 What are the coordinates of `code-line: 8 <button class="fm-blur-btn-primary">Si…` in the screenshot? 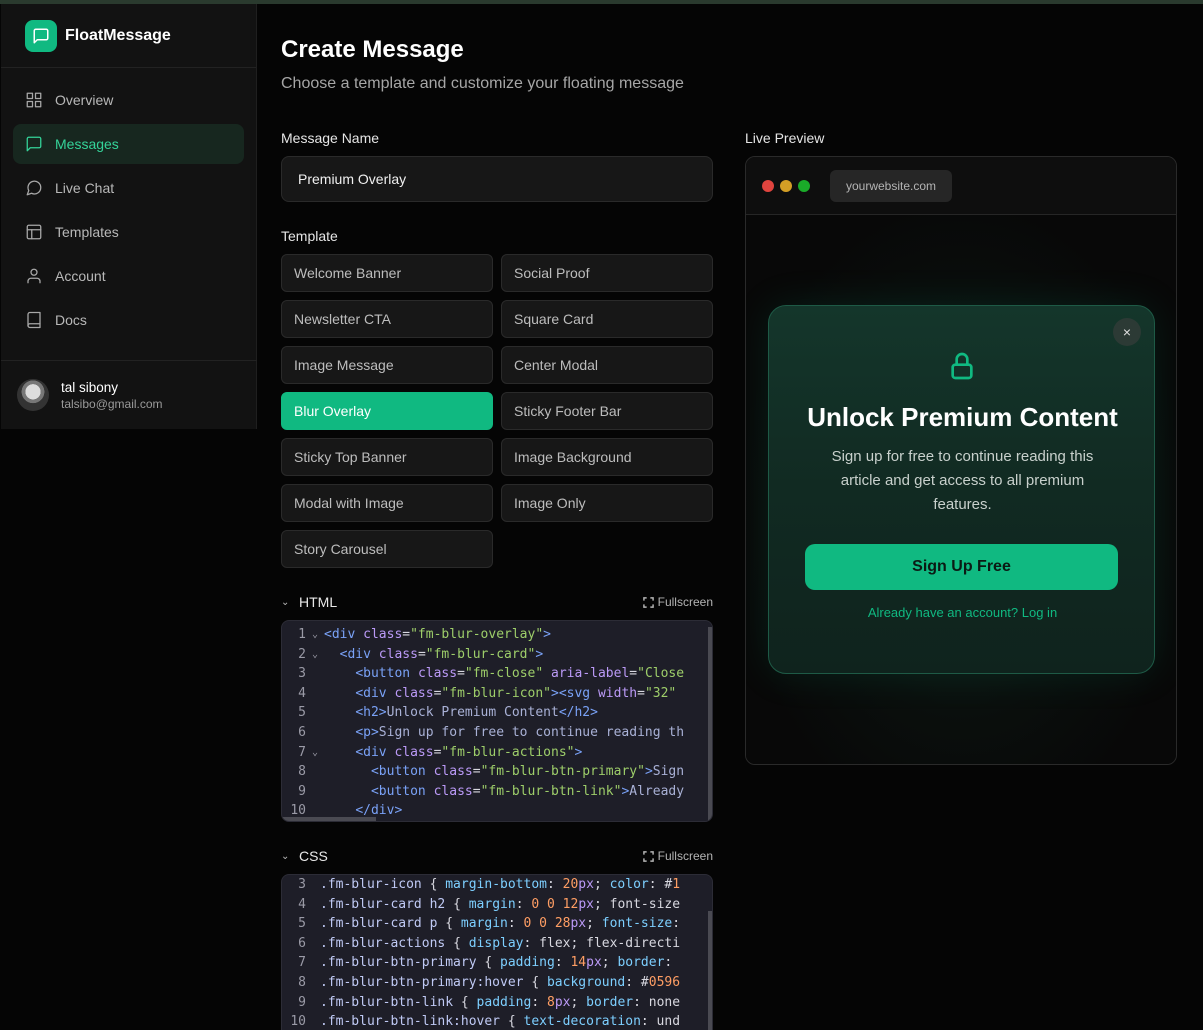 It's located at (497, 772).